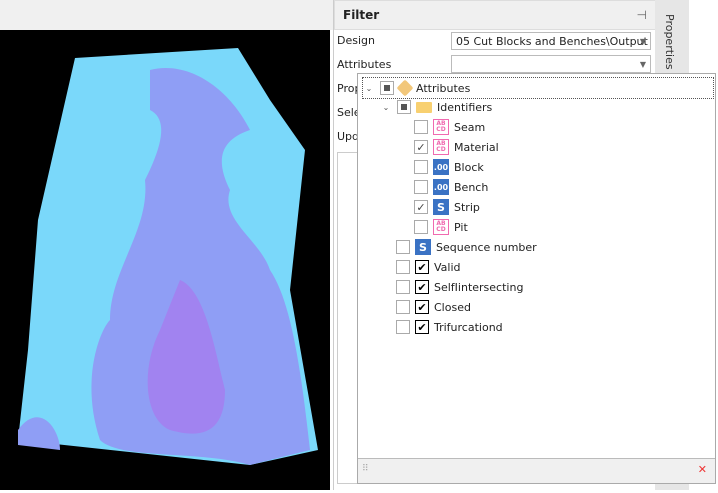 This screenshot has width=718, height=493. I want to click on properties-tab-label: Properties, so click(669, 42).